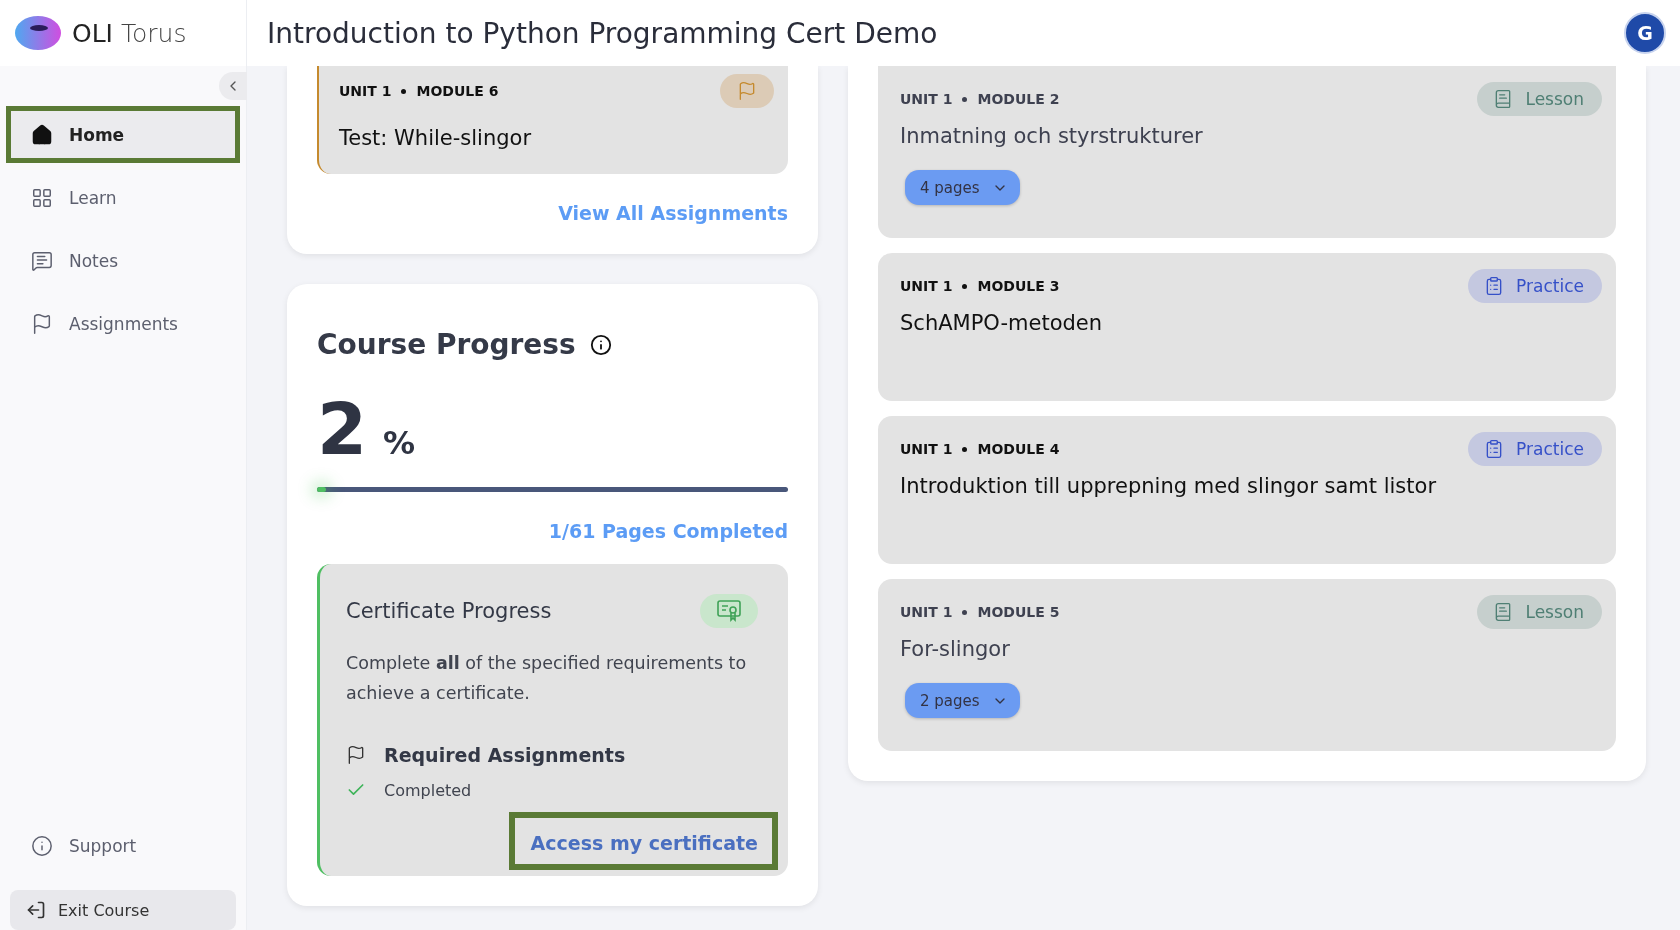 The height and width of the screenshot is (930, 1680). Describe the element at coordinates (399, 443) in the screenshot. I see `percent-unit: %` at that location.